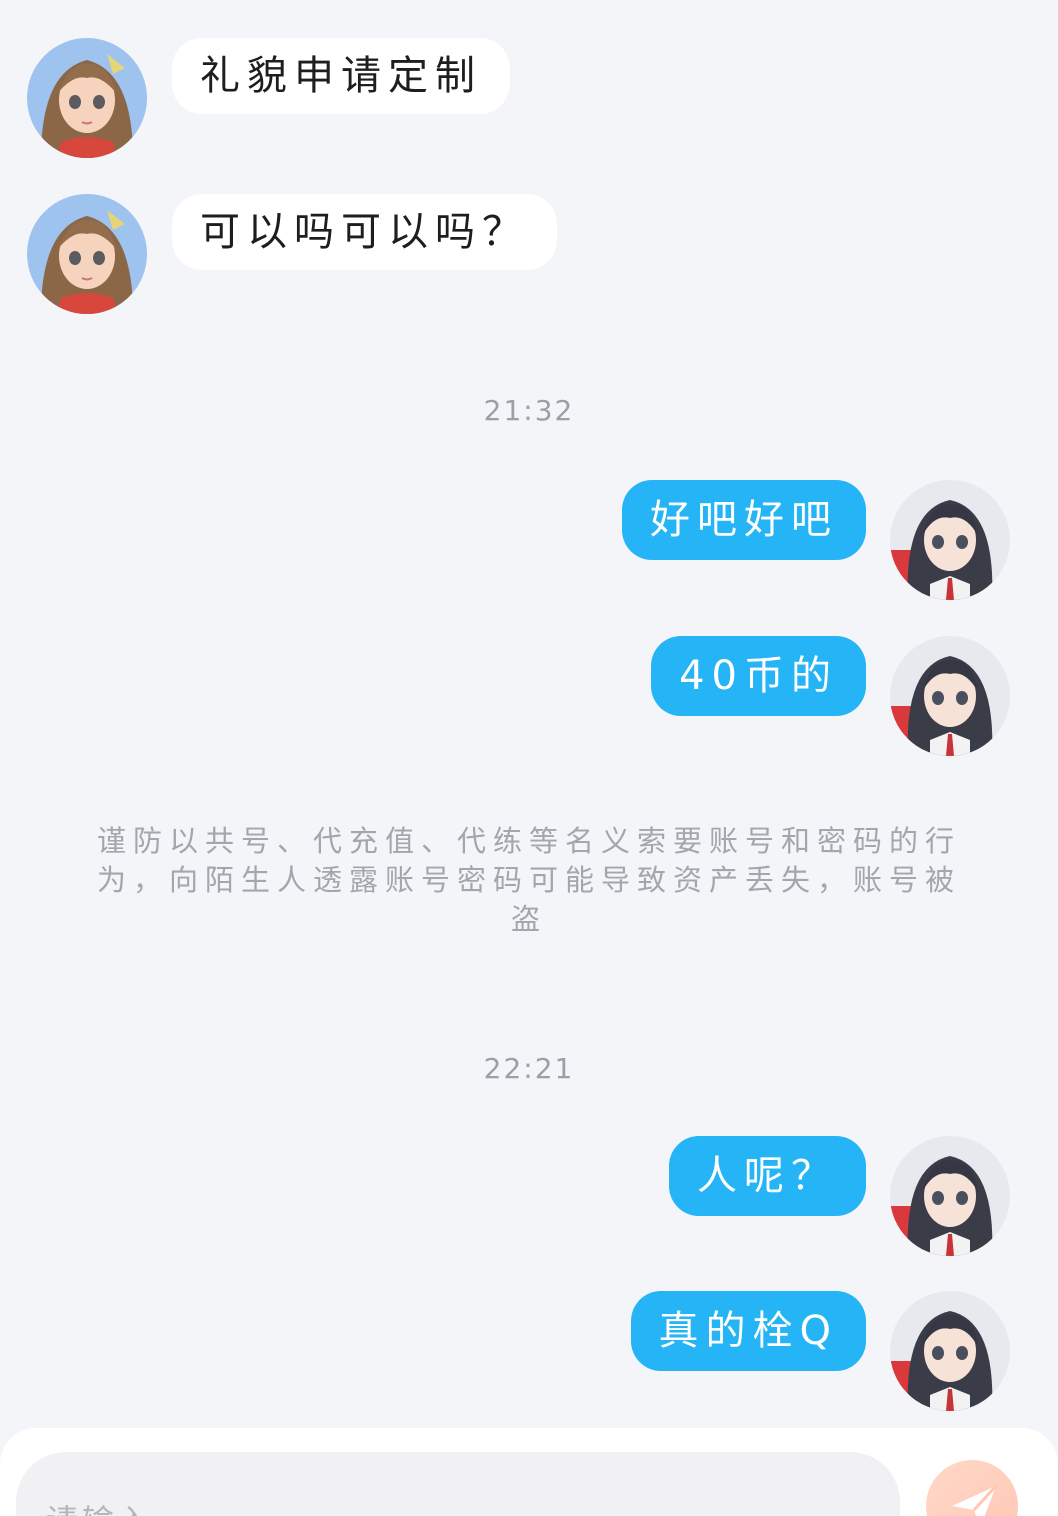  Describe the element at coordinates (529, 1351) in the screenshot. I see `message-row-outgoing: 真的栓Q` at that location.